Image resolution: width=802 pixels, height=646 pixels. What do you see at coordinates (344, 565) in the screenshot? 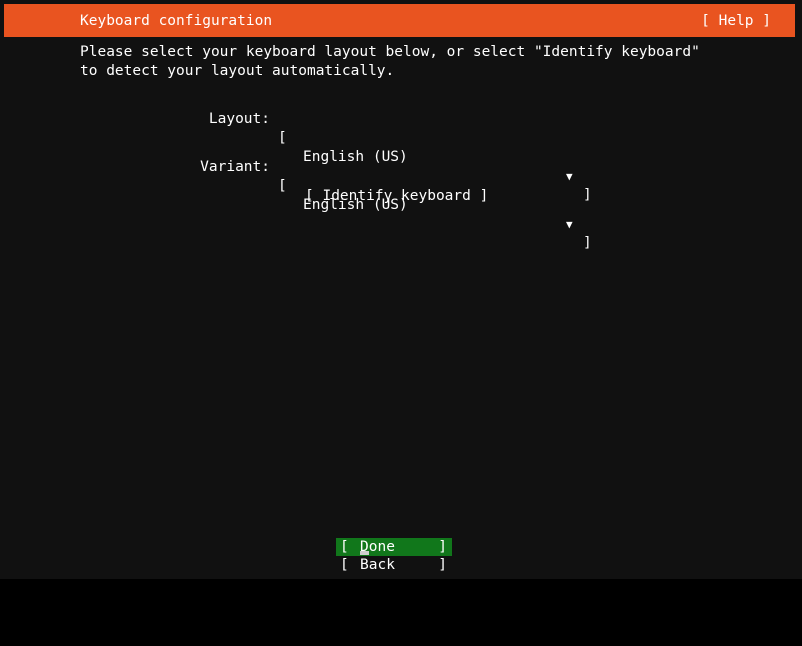
I see `back-bracket-open: [` at bounding box center [344, 565].